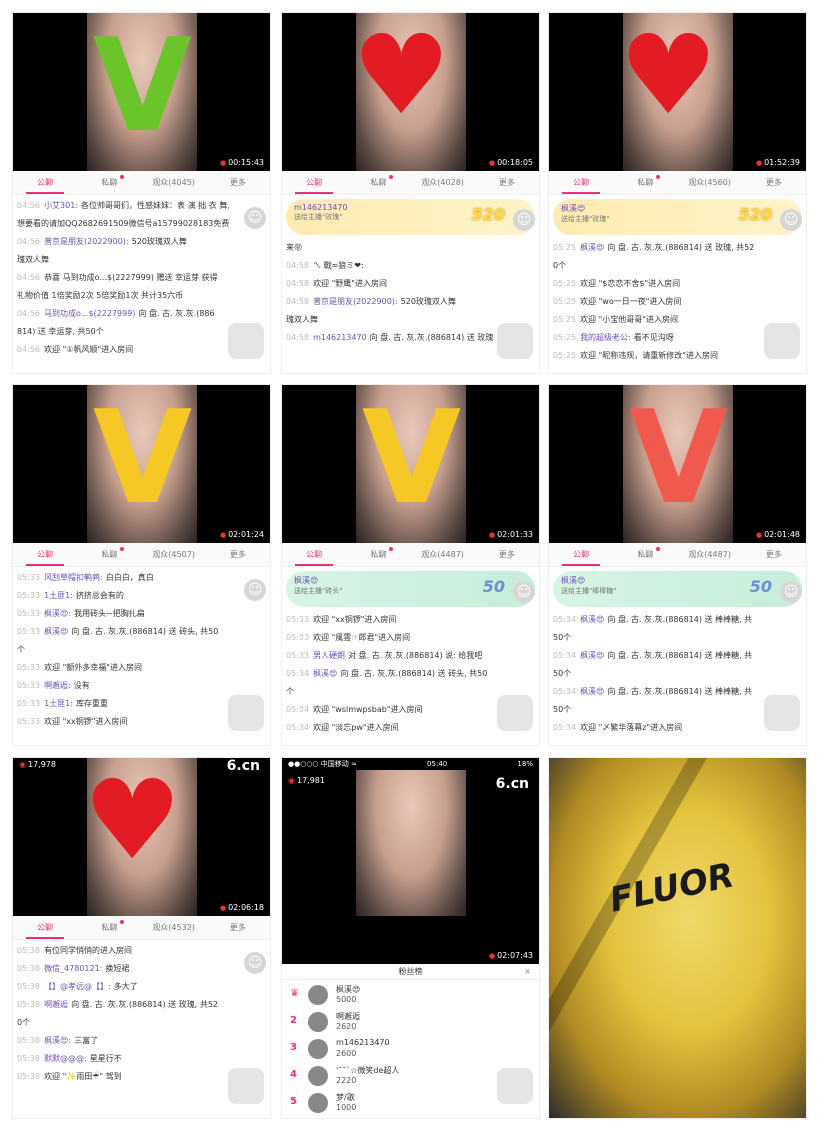 The image size is (819, 1134). I want to click on tab-audience: 观众(4028), so click(443, 182).